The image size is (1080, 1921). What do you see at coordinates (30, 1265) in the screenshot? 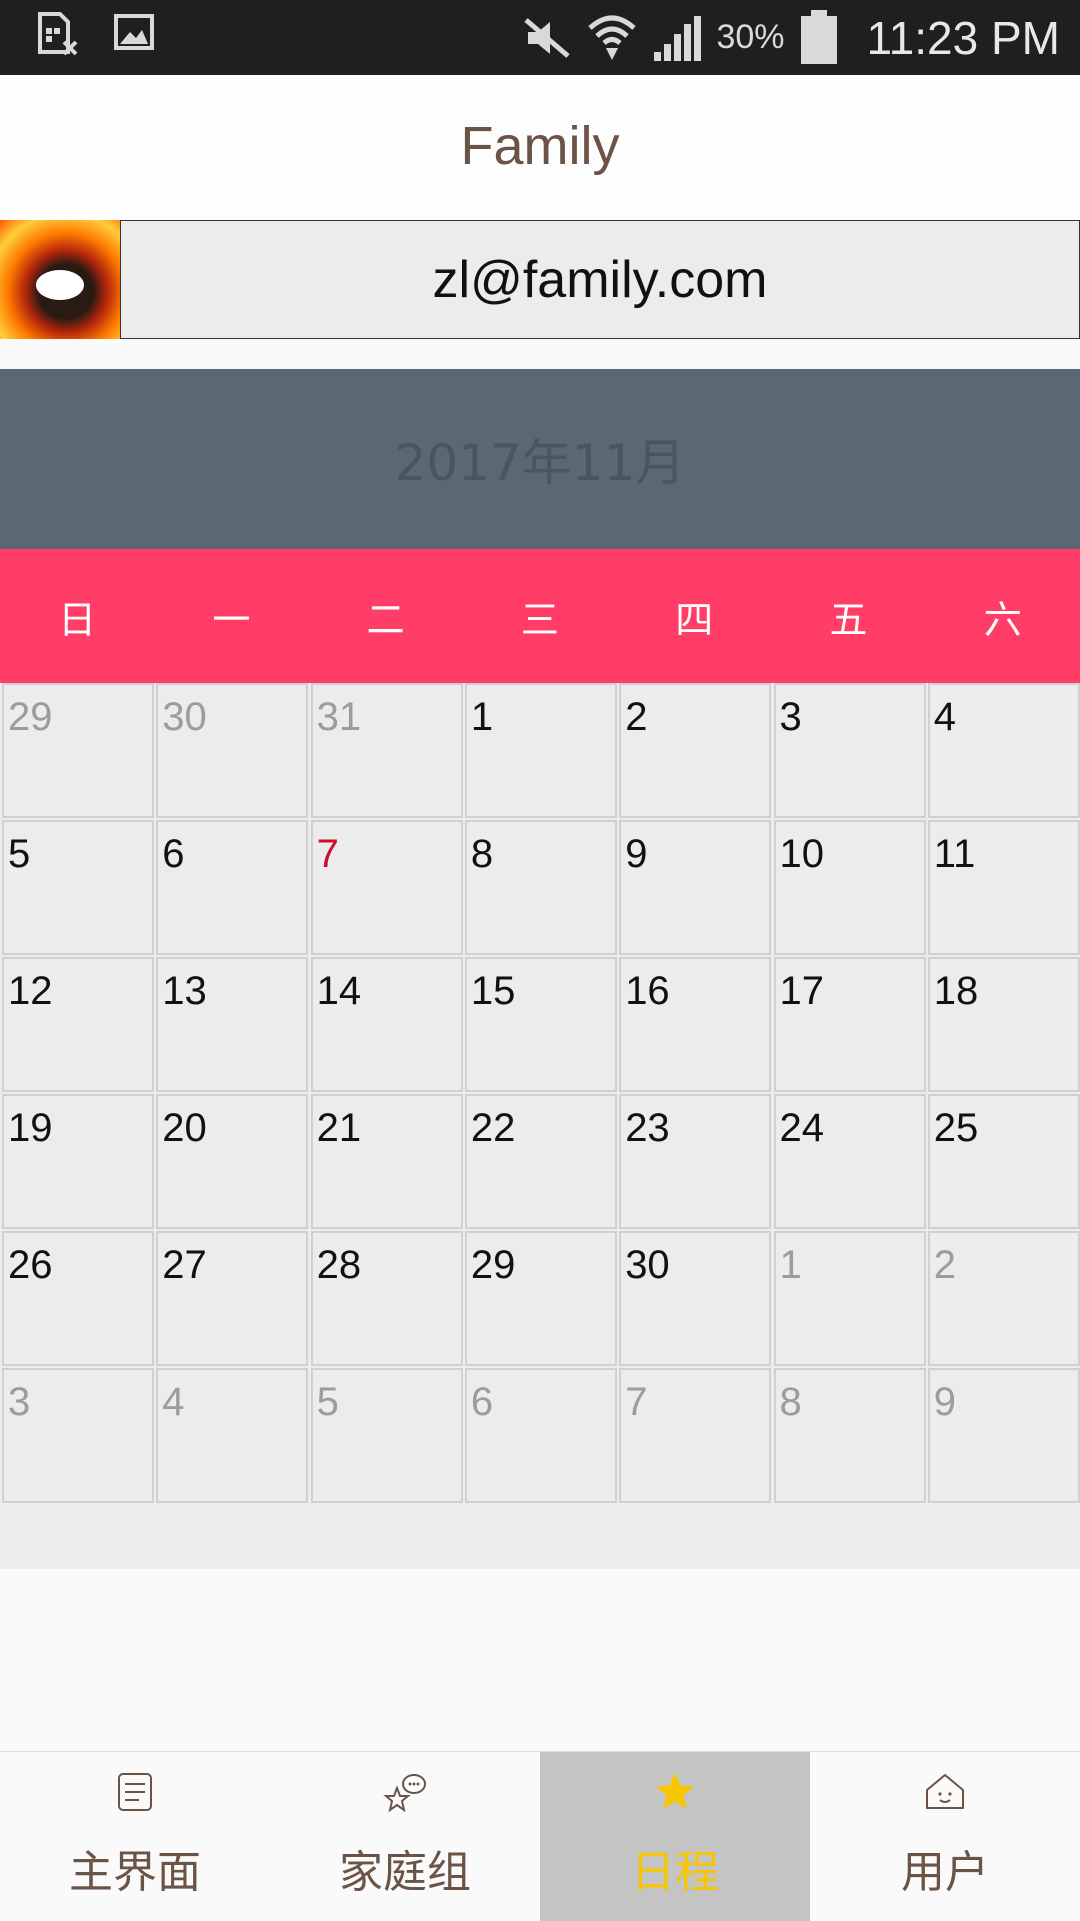
I see `day-number: 26` at bounding box center [30, 1265].